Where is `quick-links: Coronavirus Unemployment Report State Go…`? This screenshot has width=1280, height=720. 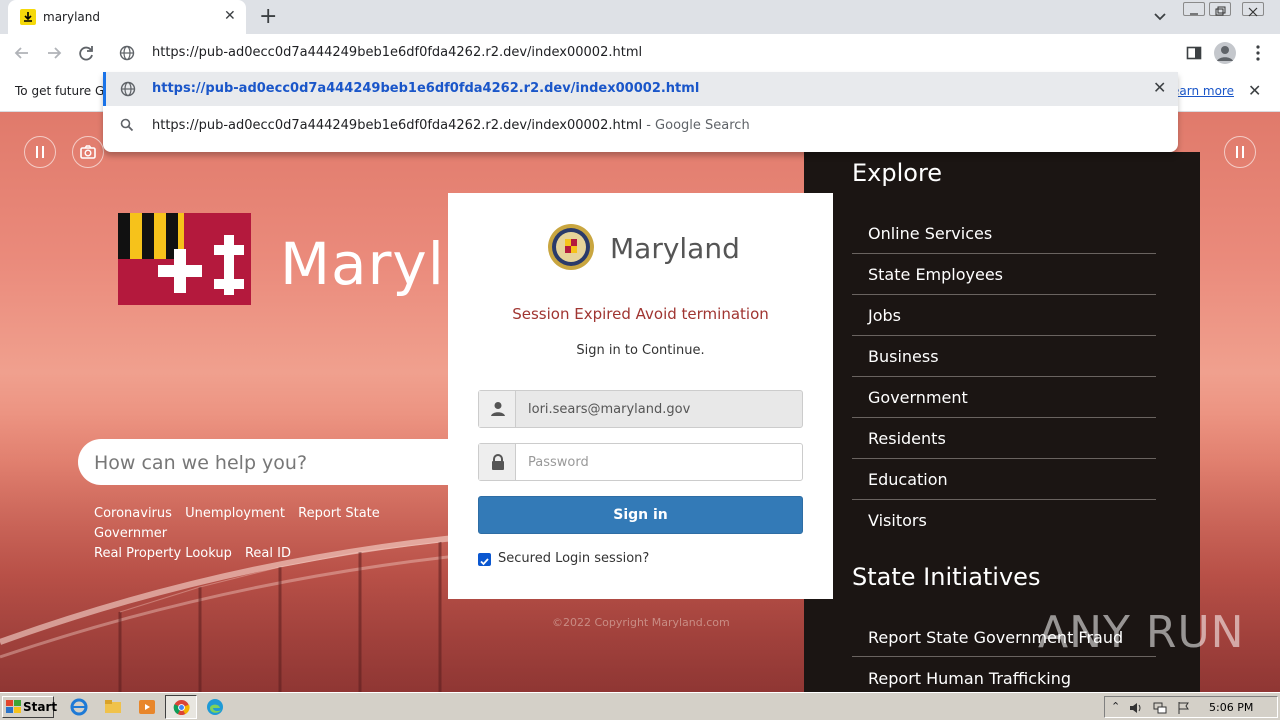 quick-links: Coronavirus Unemployment Report State Go… is located at coordinates (274, 534).